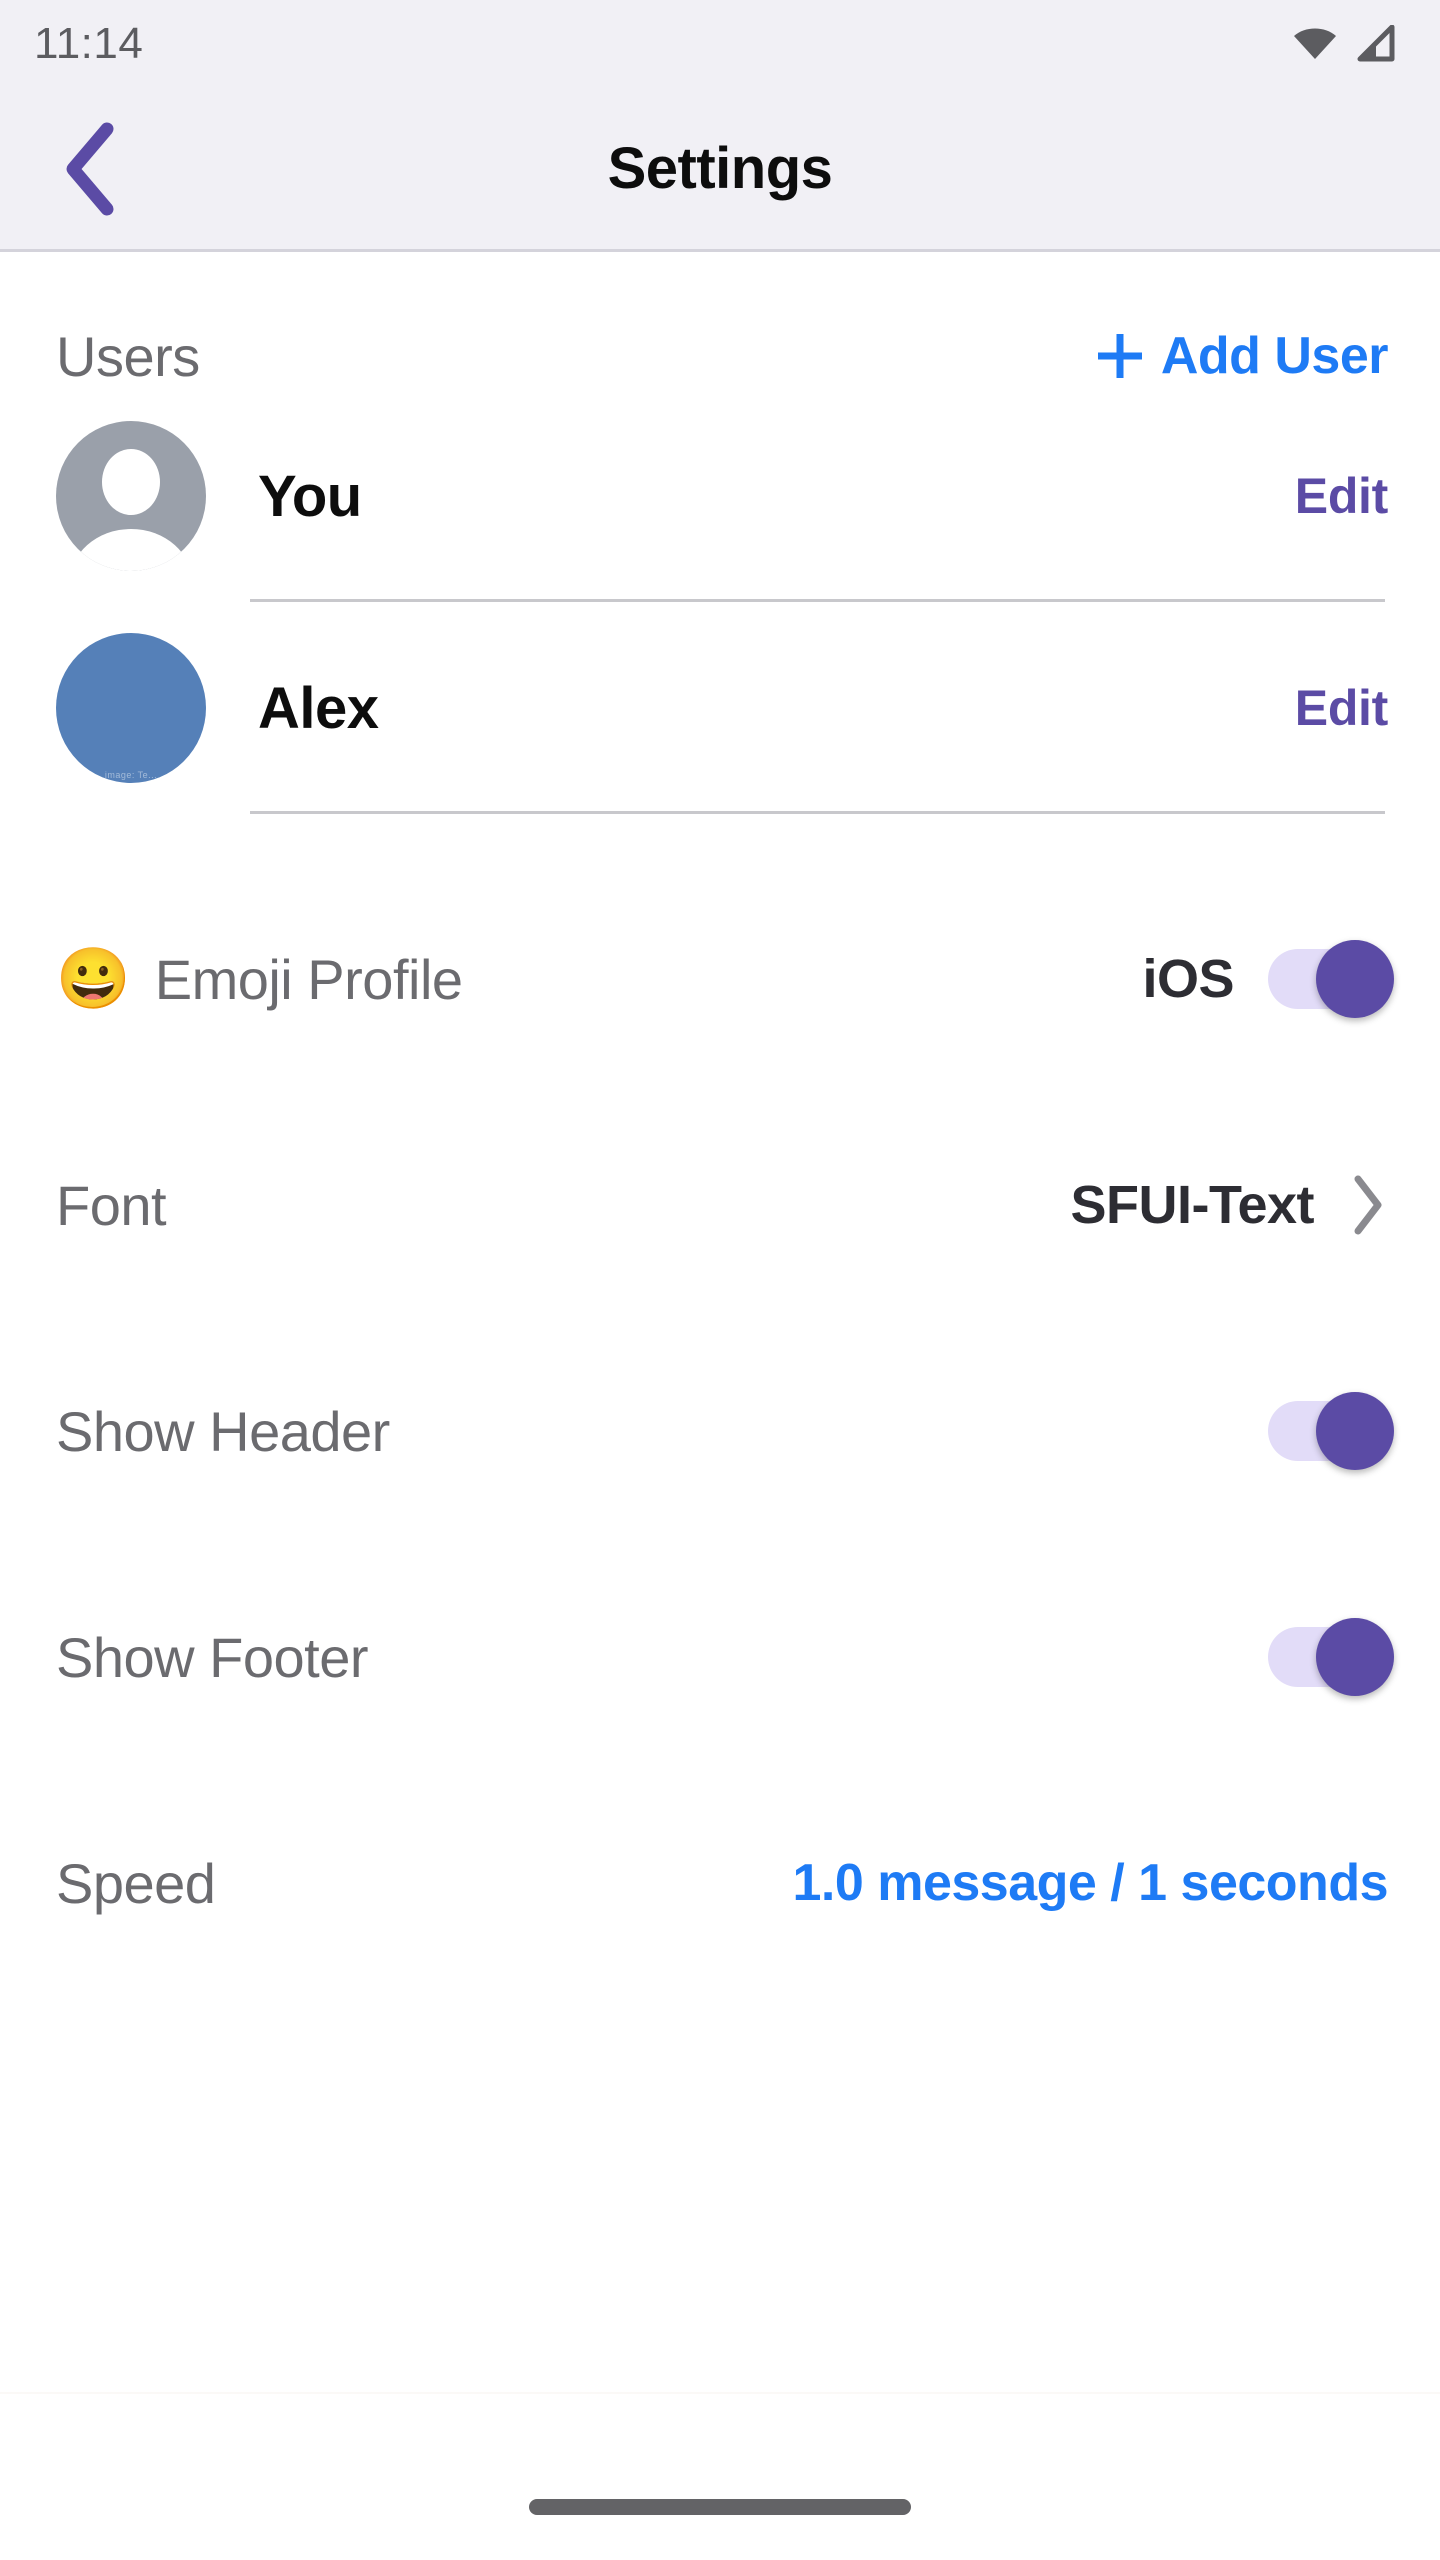 The width and height of the screenshot is (1440, 2560). I want to click on font-value: SFUI-Text, so click(1192, 1205).